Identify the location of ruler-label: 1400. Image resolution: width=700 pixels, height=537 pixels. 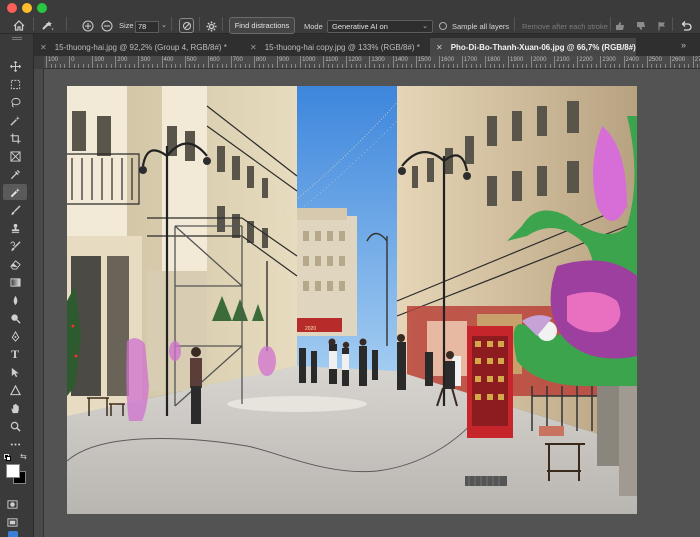
(401, 60).